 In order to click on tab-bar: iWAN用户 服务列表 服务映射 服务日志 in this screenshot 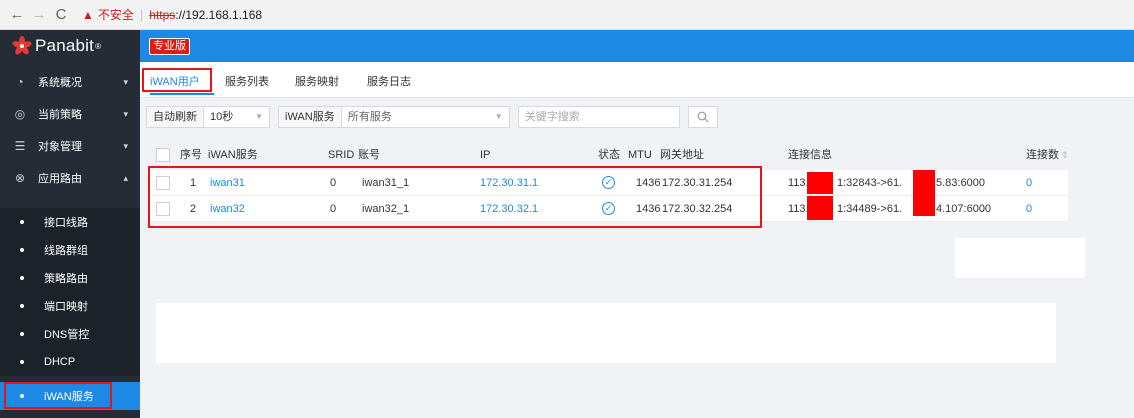, I will do `click(637, 80)`.